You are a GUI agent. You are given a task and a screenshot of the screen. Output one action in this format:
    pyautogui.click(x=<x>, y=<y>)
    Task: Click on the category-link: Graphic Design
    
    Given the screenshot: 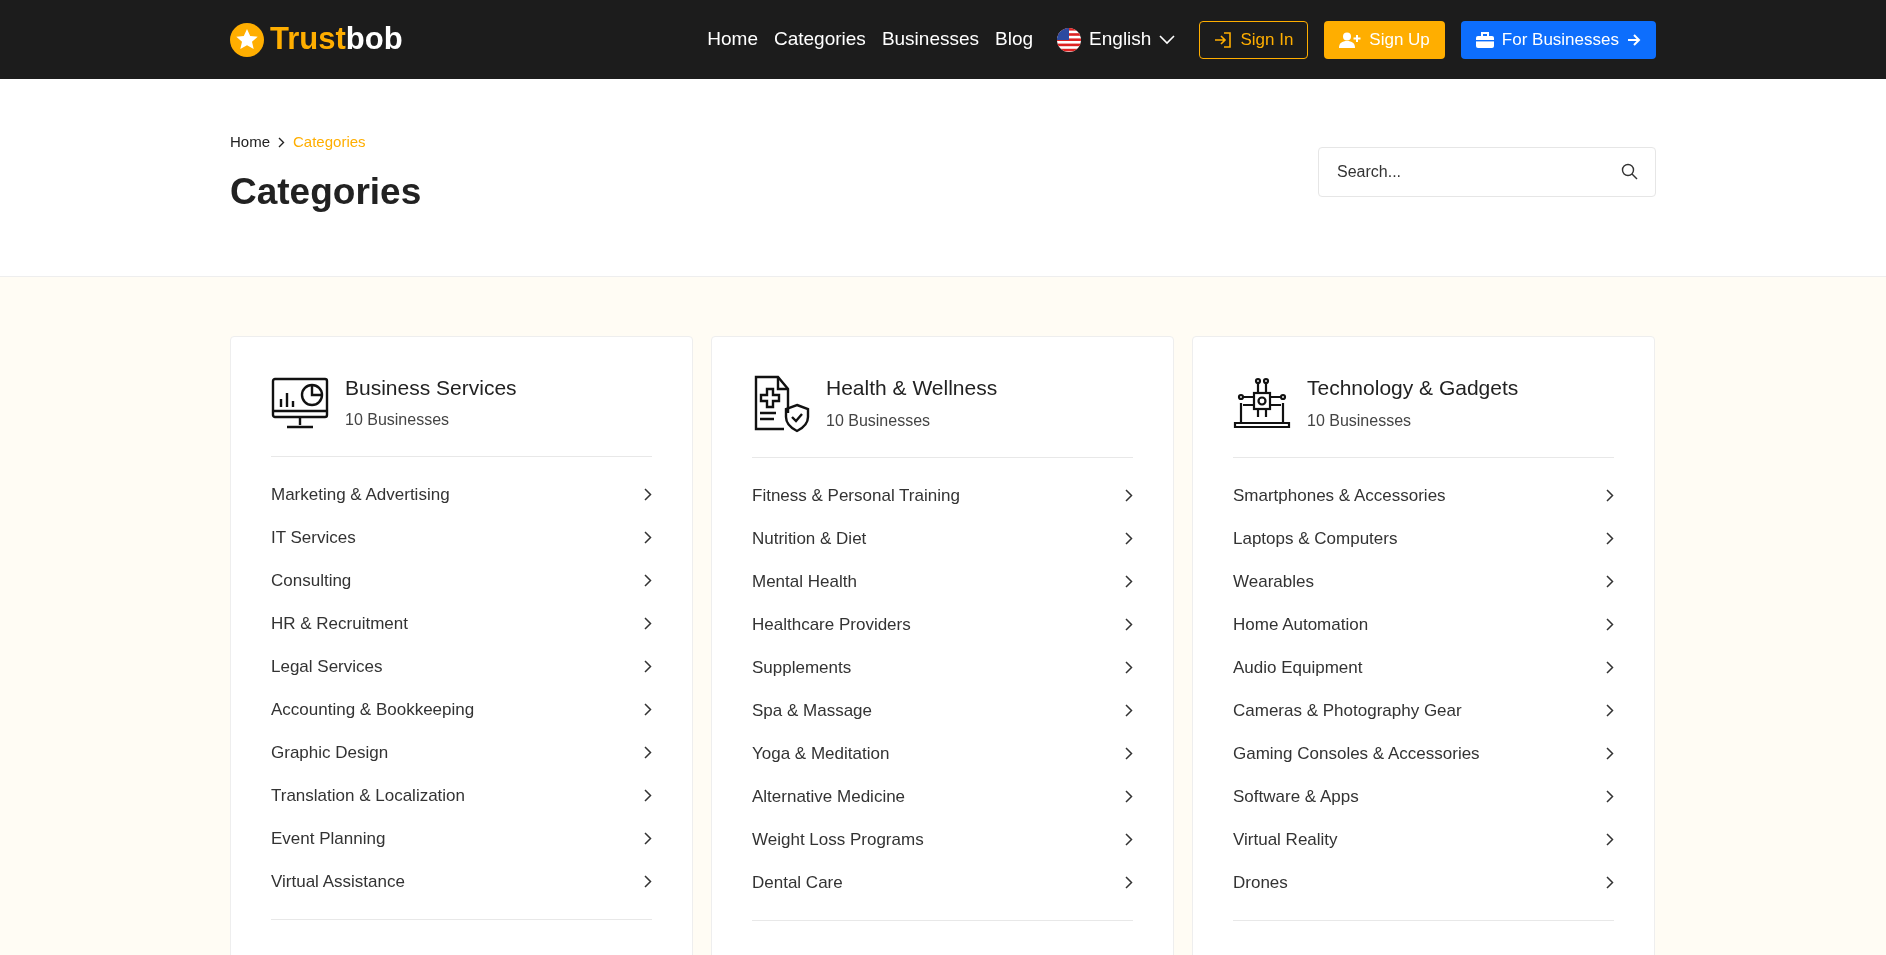 What is the action you would take?
    pyautogui.click(x=461, y=753)
    